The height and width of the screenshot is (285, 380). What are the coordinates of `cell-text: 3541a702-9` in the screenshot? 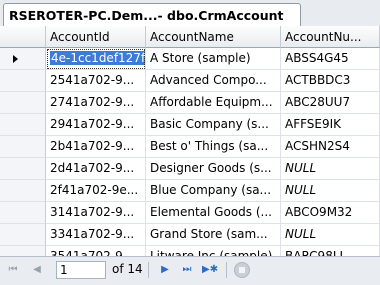 It's located at (86, 252).